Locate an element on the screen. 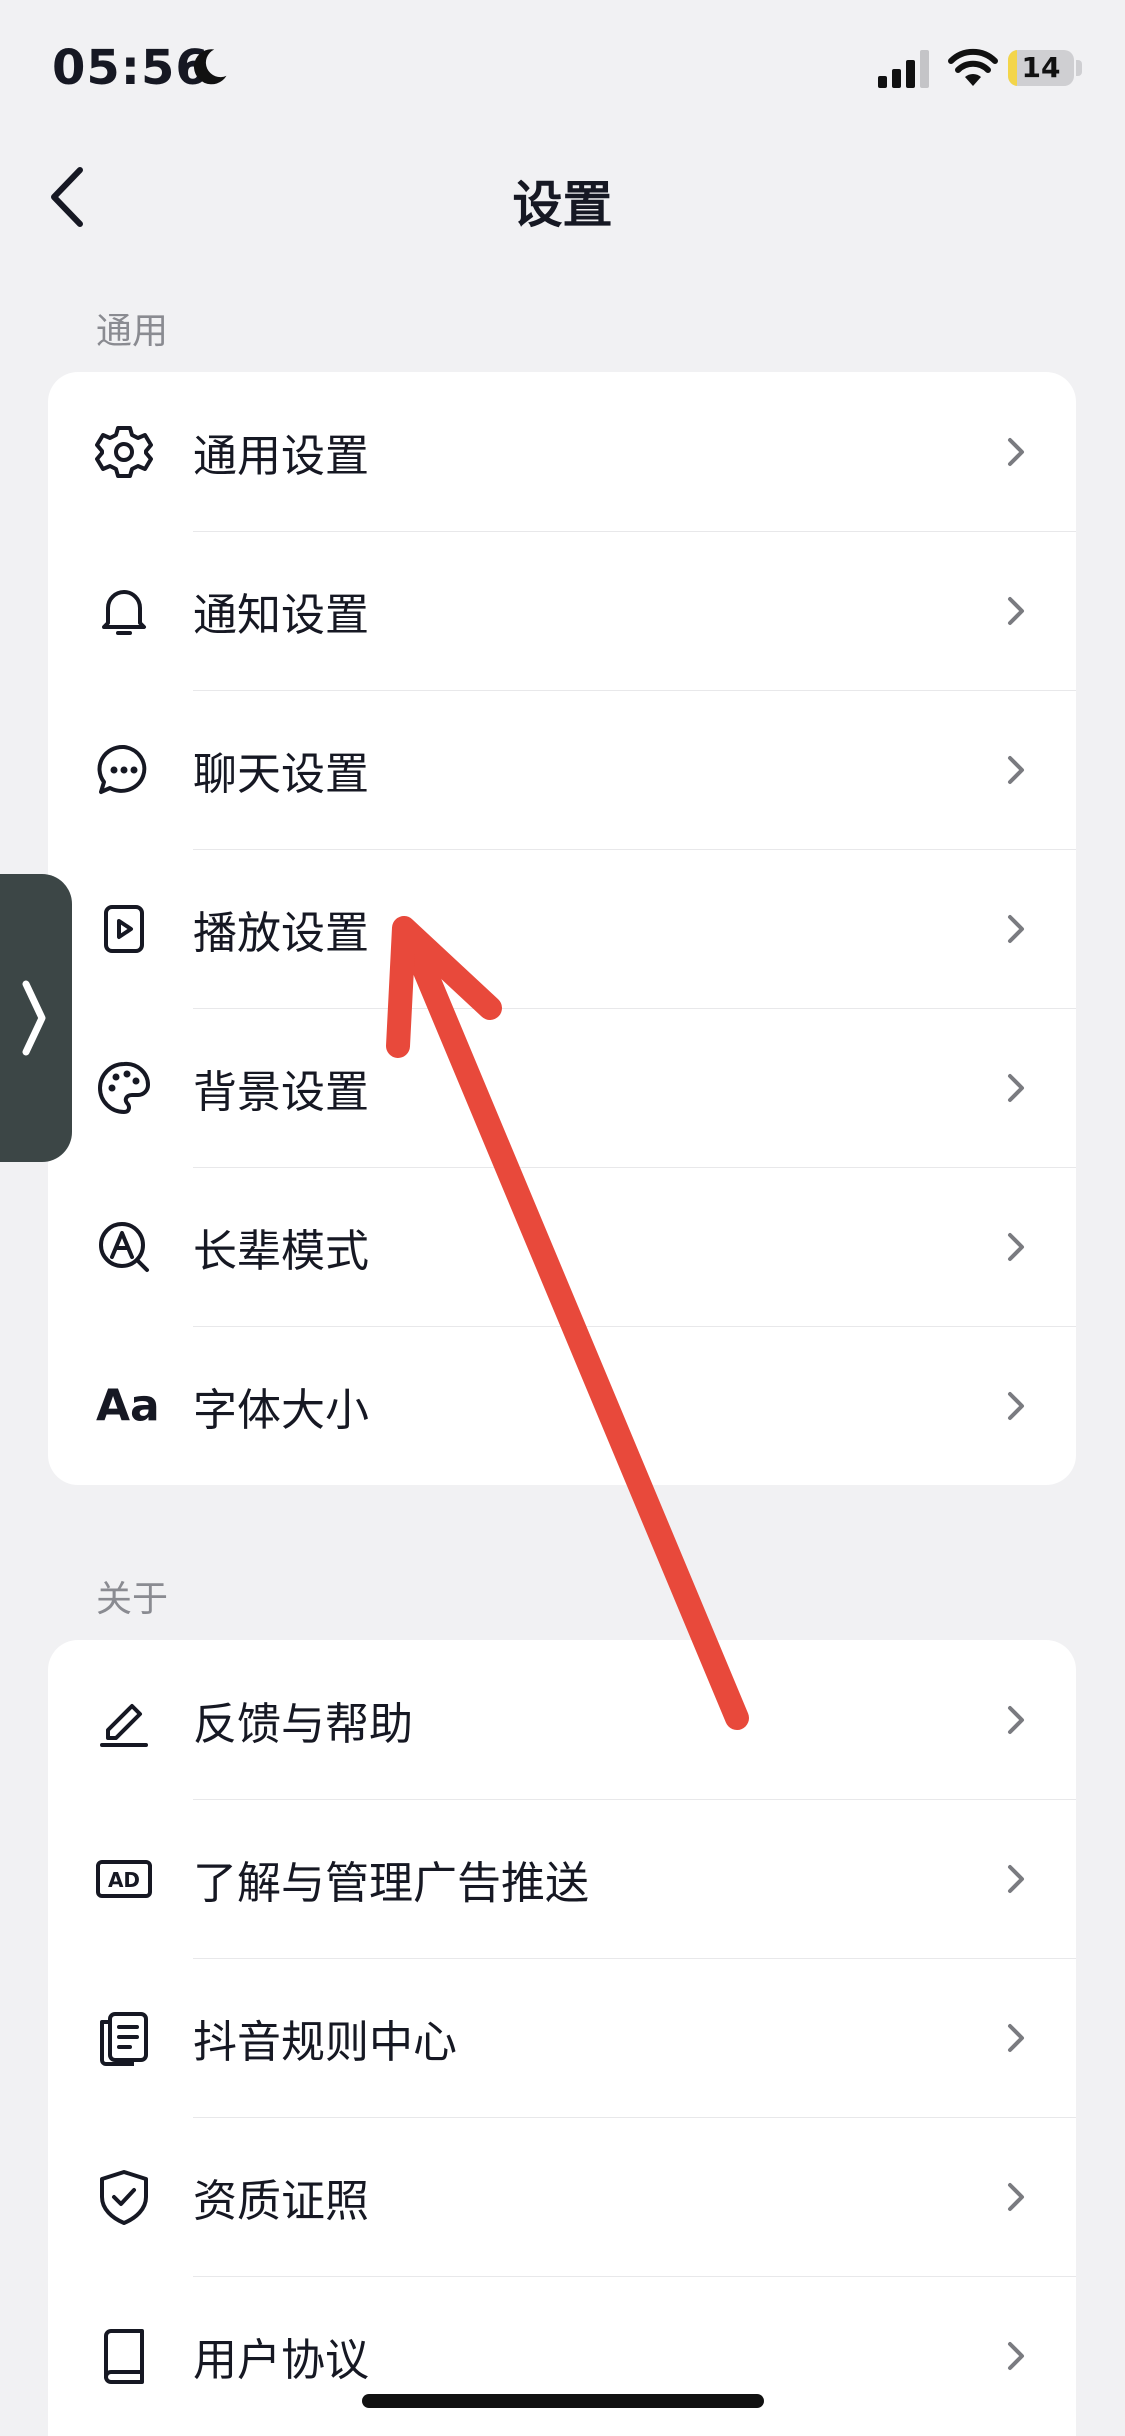  home-indicator is located at coordinates (563, 2401).